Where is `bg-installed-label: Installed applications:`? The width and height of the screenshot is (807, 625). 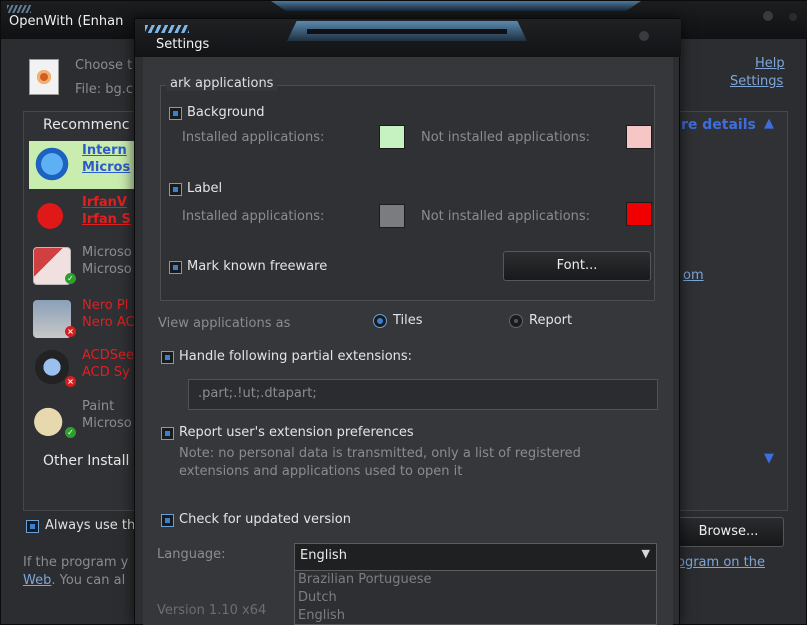 bg-installed-label: Installed applications: is located at coordinates (253, 137).